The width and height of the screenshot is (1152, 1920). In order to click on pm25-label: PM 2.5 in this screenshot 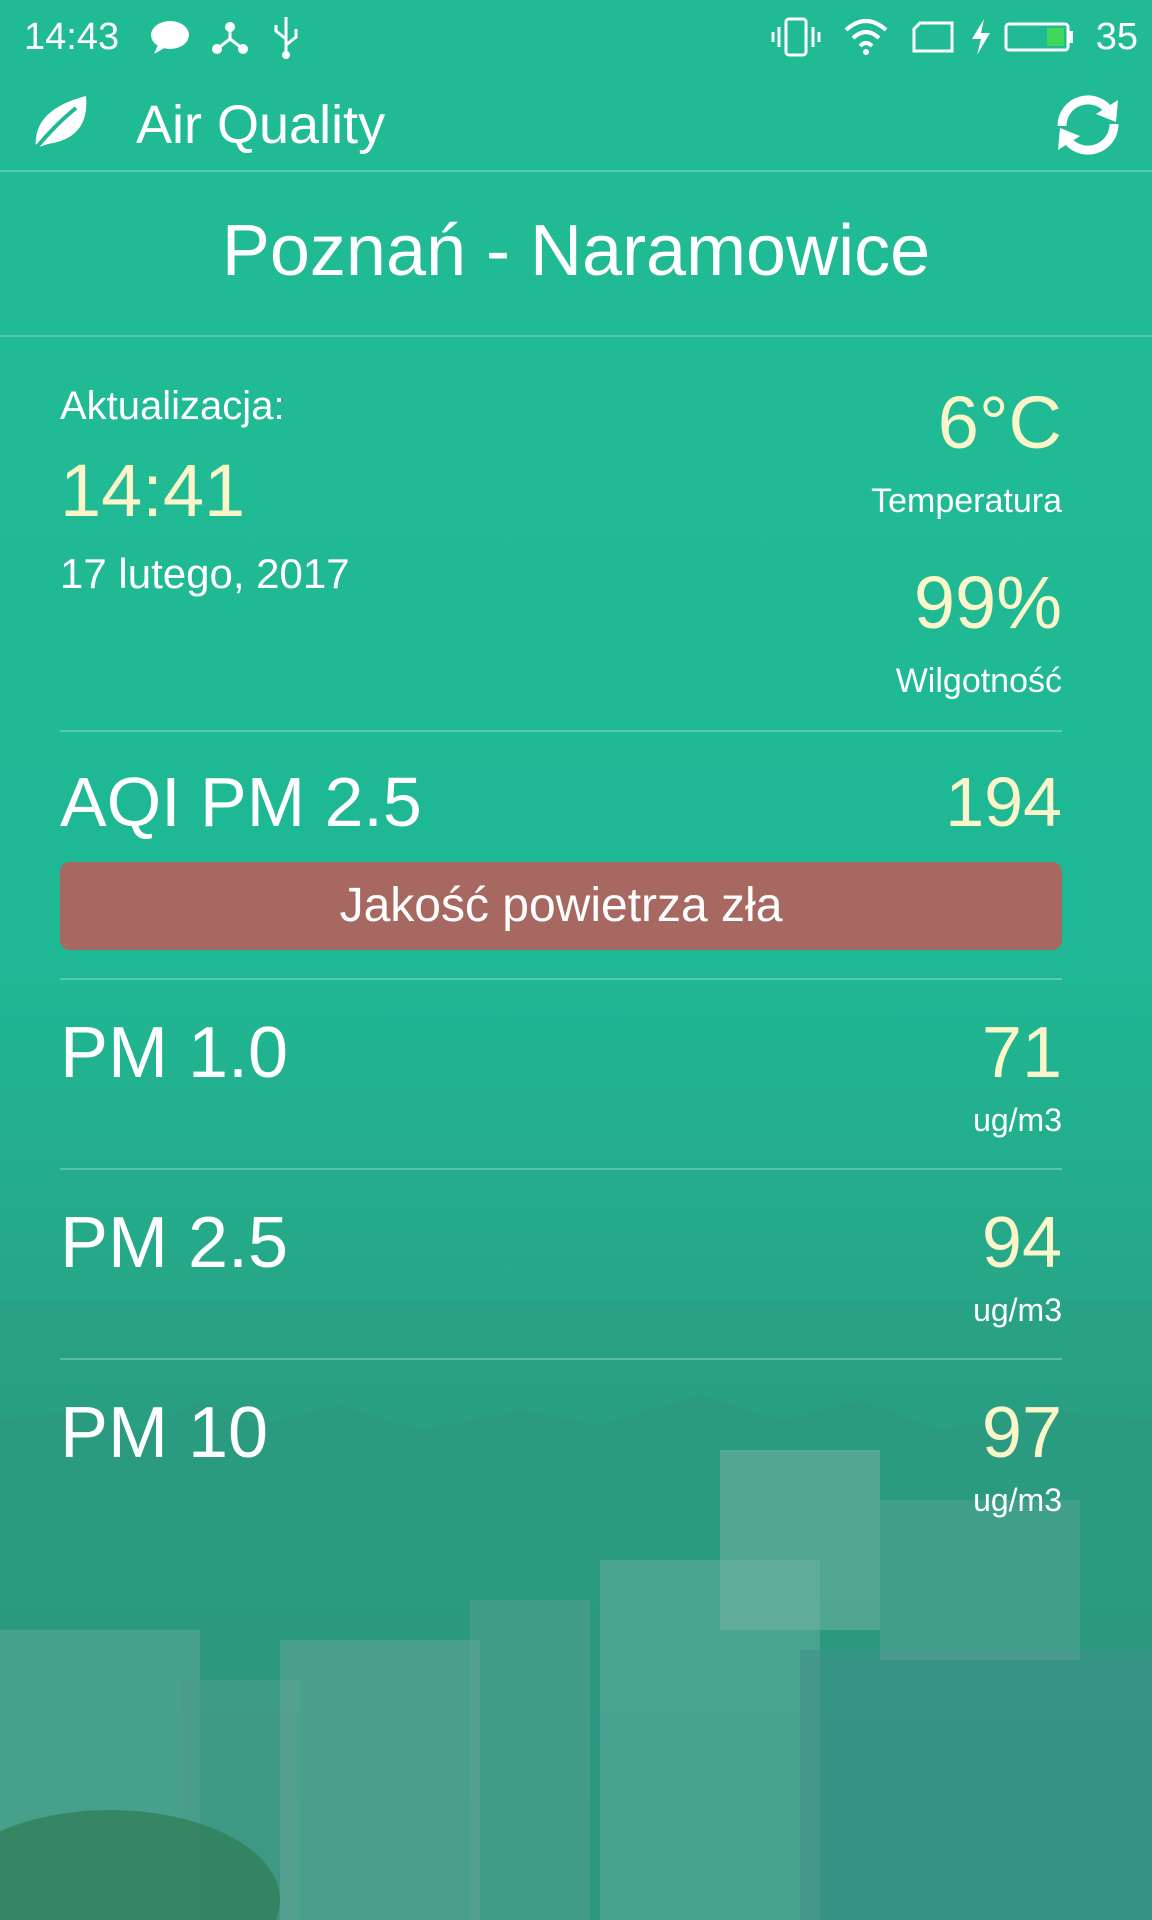, I will do `click(174, 1243)`.